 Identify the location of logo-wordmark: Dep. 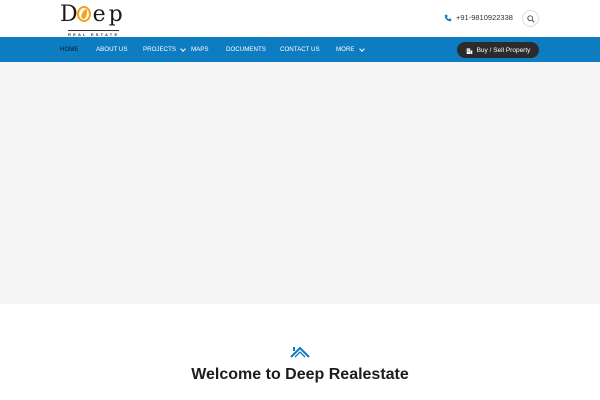
(93, 14).